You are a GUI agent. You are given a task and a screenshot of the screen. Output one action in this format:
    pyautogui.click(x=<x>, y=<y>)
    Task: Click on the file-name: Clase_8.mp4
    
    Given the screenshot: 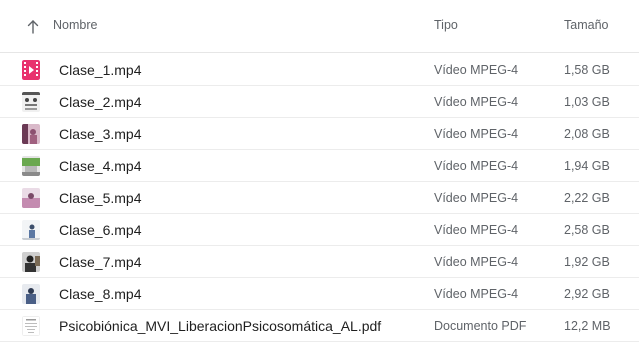 What is the action you would take?
    pyautogui.click(x=100, y=294)
    